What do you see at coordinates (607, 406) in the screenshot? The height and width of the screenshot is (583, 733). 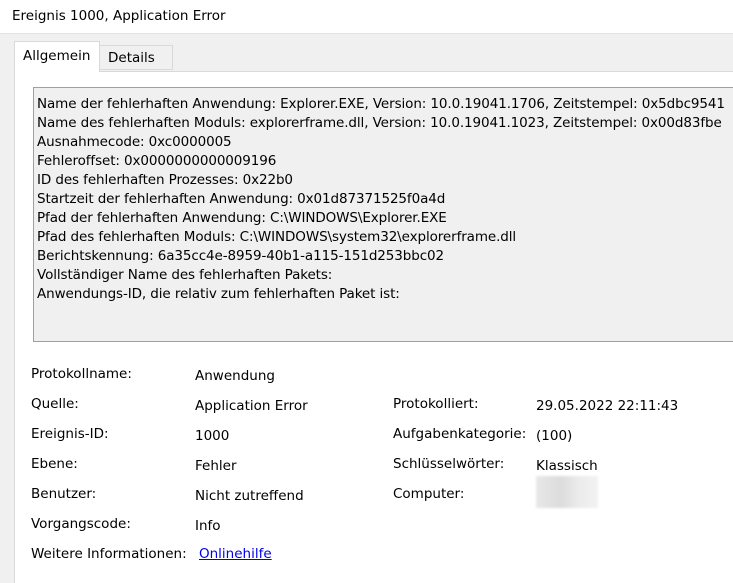 I see `protokolliert-value: 29.05.2022 22:11:43` at bounding box center [607, 406].